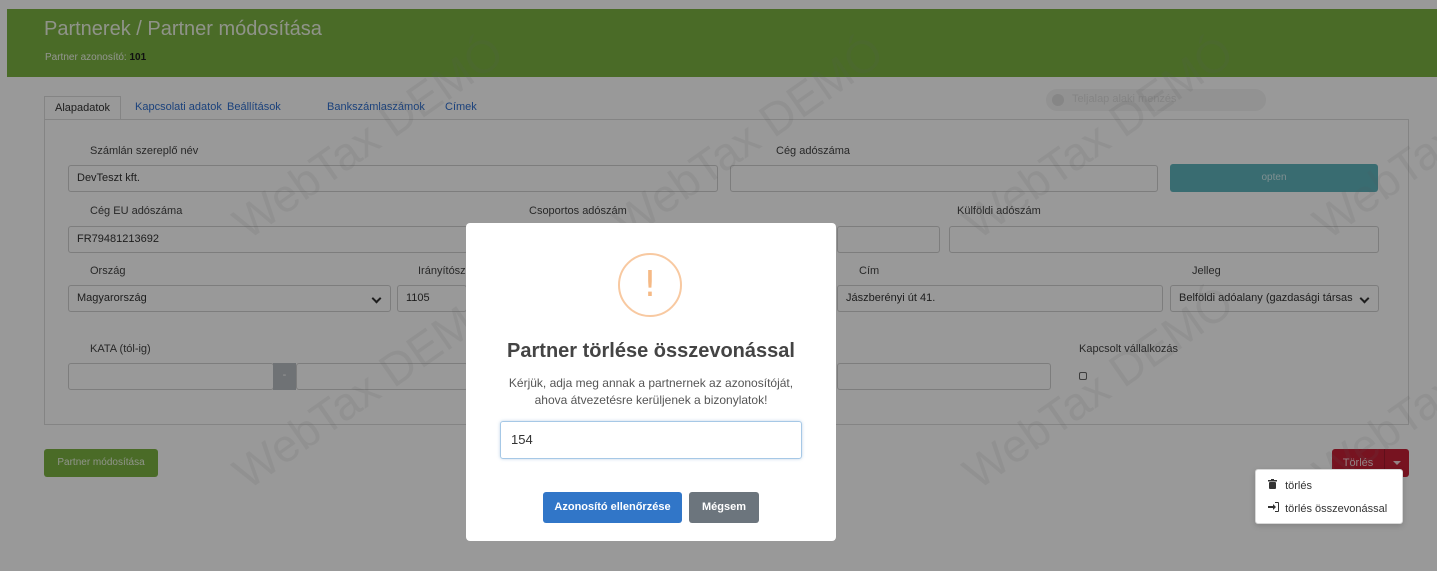  What do you see at coordinates (1275, 508) in the screenshot?
I see `sign-in-icon` at bounding box center [1275, 508].